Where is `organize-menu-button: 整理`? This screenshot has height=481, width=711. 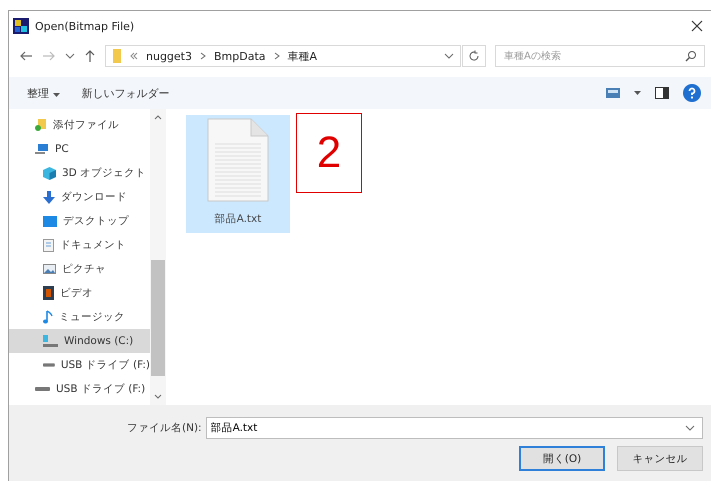
organize-menu-button: 整理 is located at coordinates (43, 93).